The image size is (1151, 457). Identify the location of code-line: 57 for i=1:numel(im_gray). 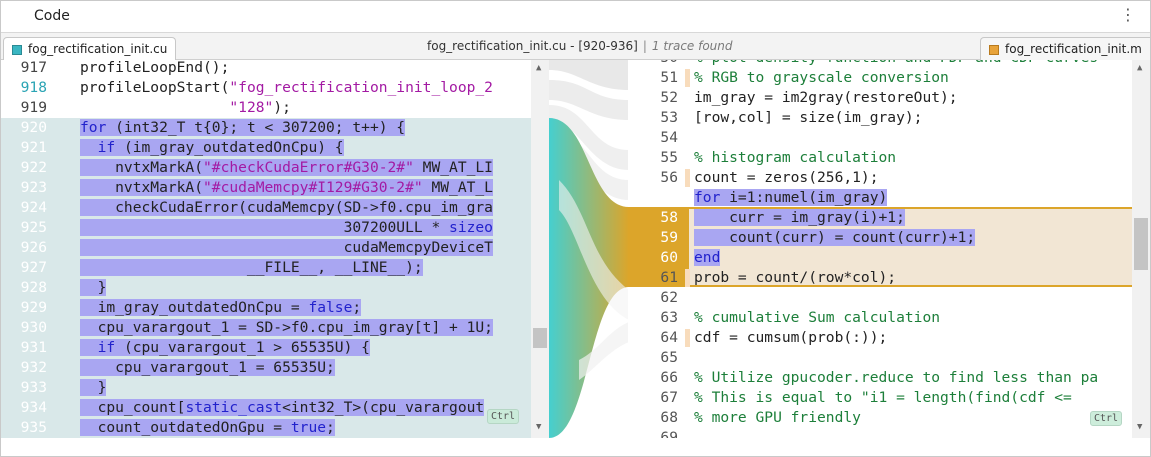
(880, 198).